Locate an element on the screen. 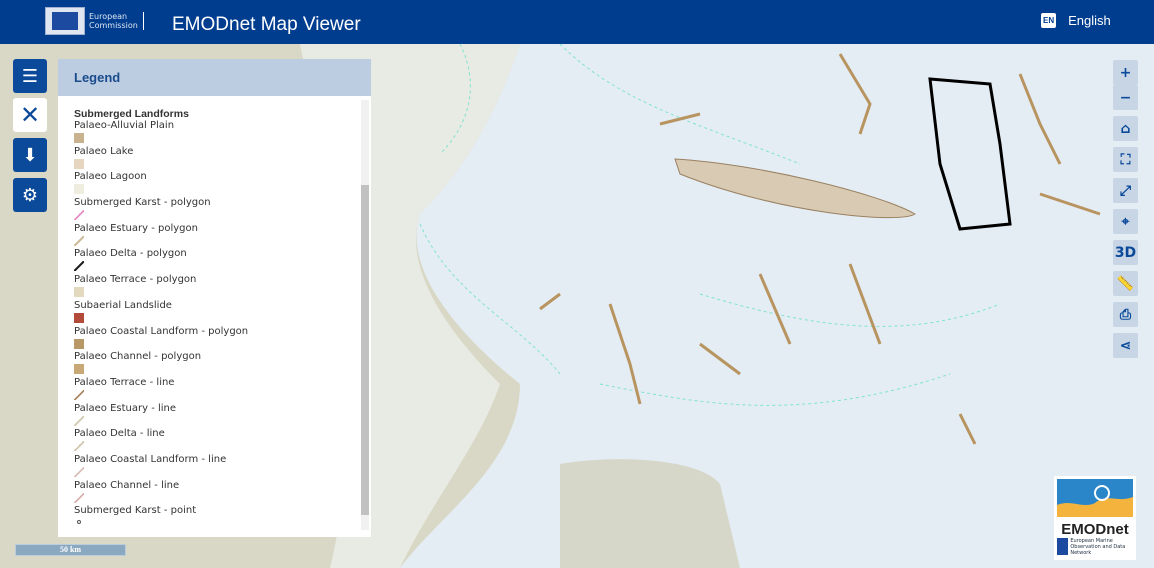 The height and width of the screenshot is (568, 1154). legend-item-label: Submerged Karst - point is located at coordinates (135, 511).